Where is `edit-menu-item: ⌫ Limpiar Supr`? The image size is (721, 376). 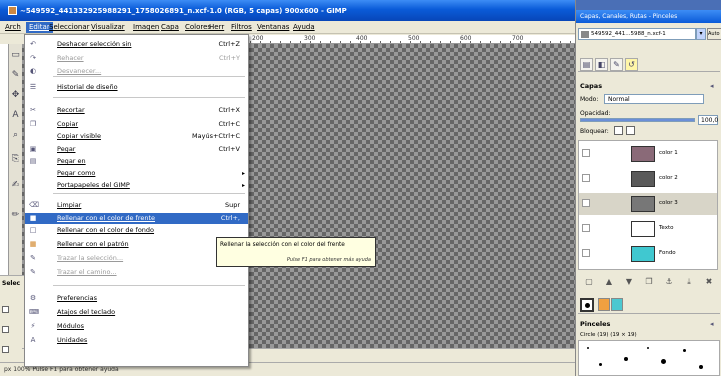
edit-menu-item: ⌫ Limpiar Supr is located at coordinates (136, 205).